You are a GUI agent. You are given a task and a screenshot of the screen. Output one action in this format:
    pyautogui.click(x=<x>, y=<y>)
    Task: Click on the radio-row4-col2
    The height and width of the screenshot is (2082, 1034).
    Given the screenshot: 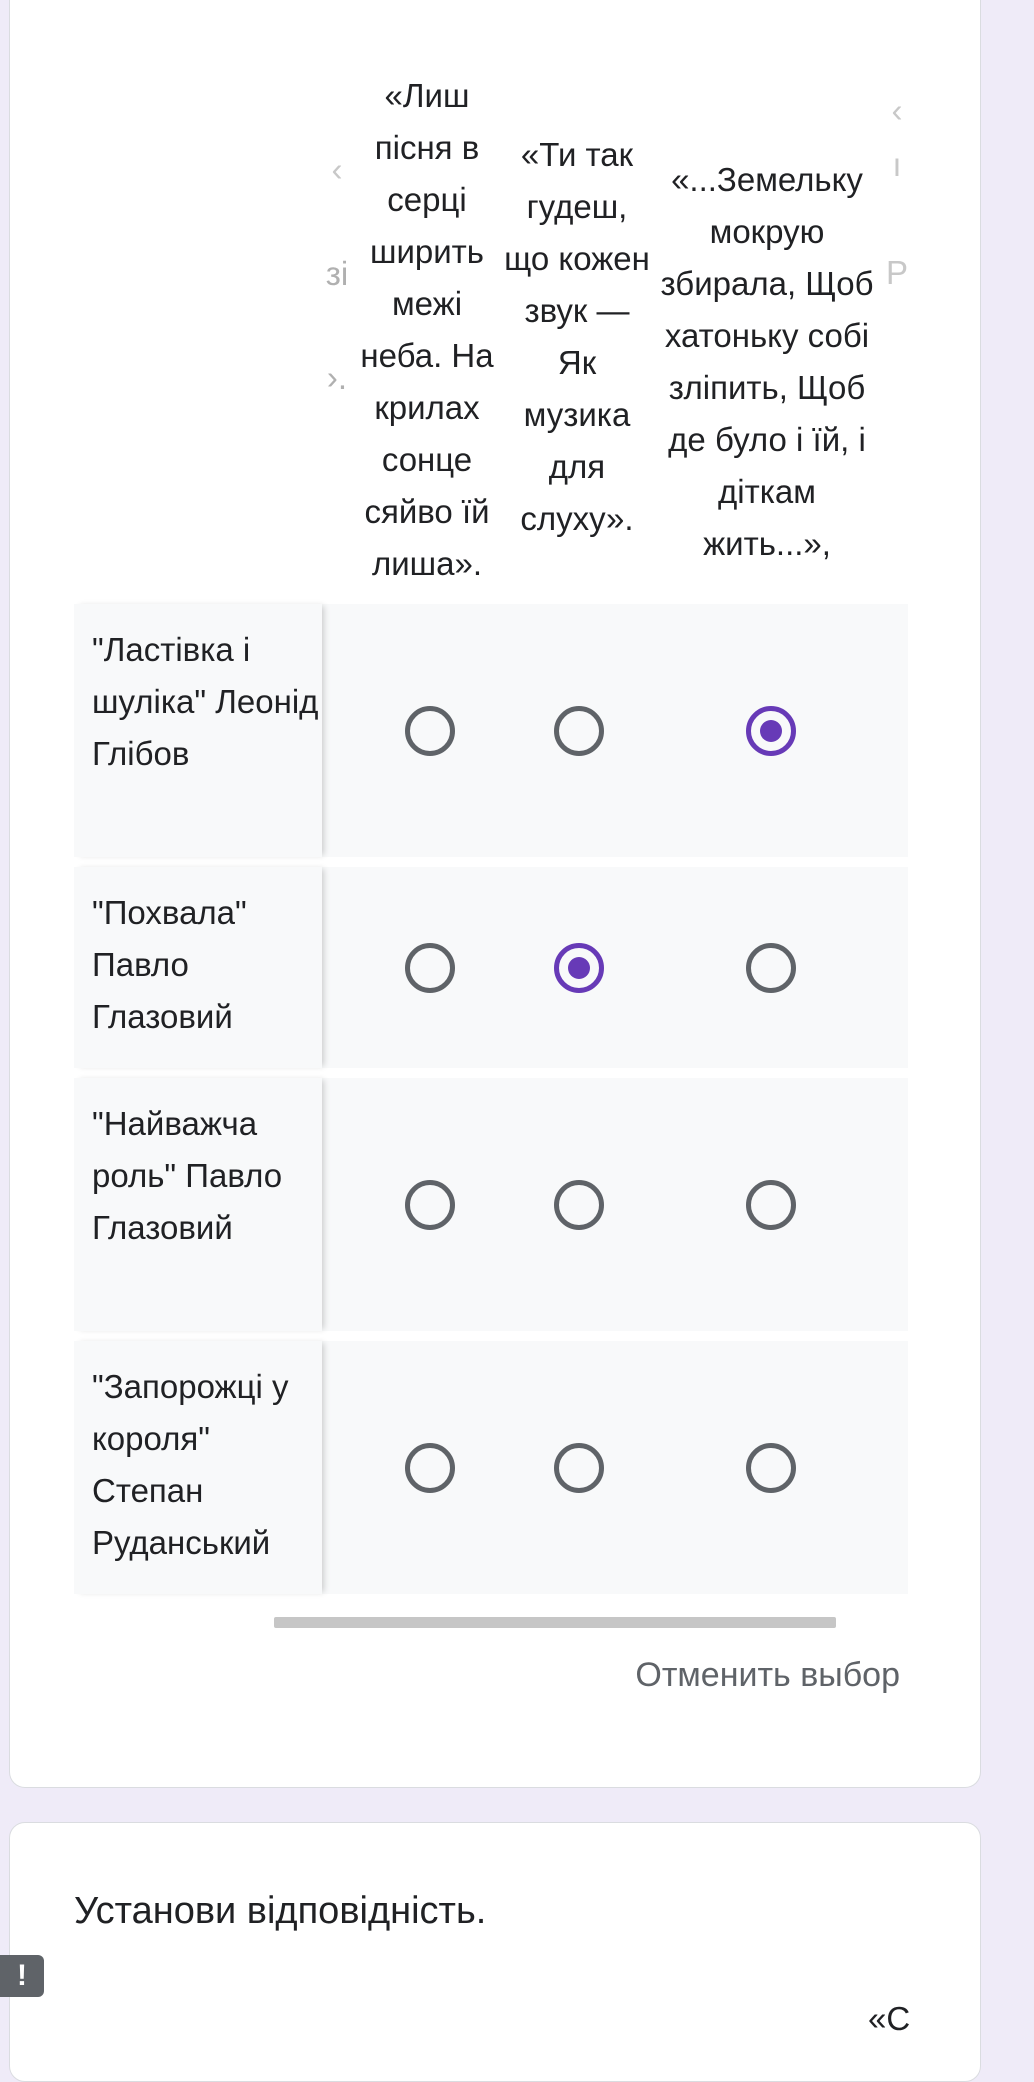 What is the action you would take?
    pyautogui.click(x=579, y=1467)
    